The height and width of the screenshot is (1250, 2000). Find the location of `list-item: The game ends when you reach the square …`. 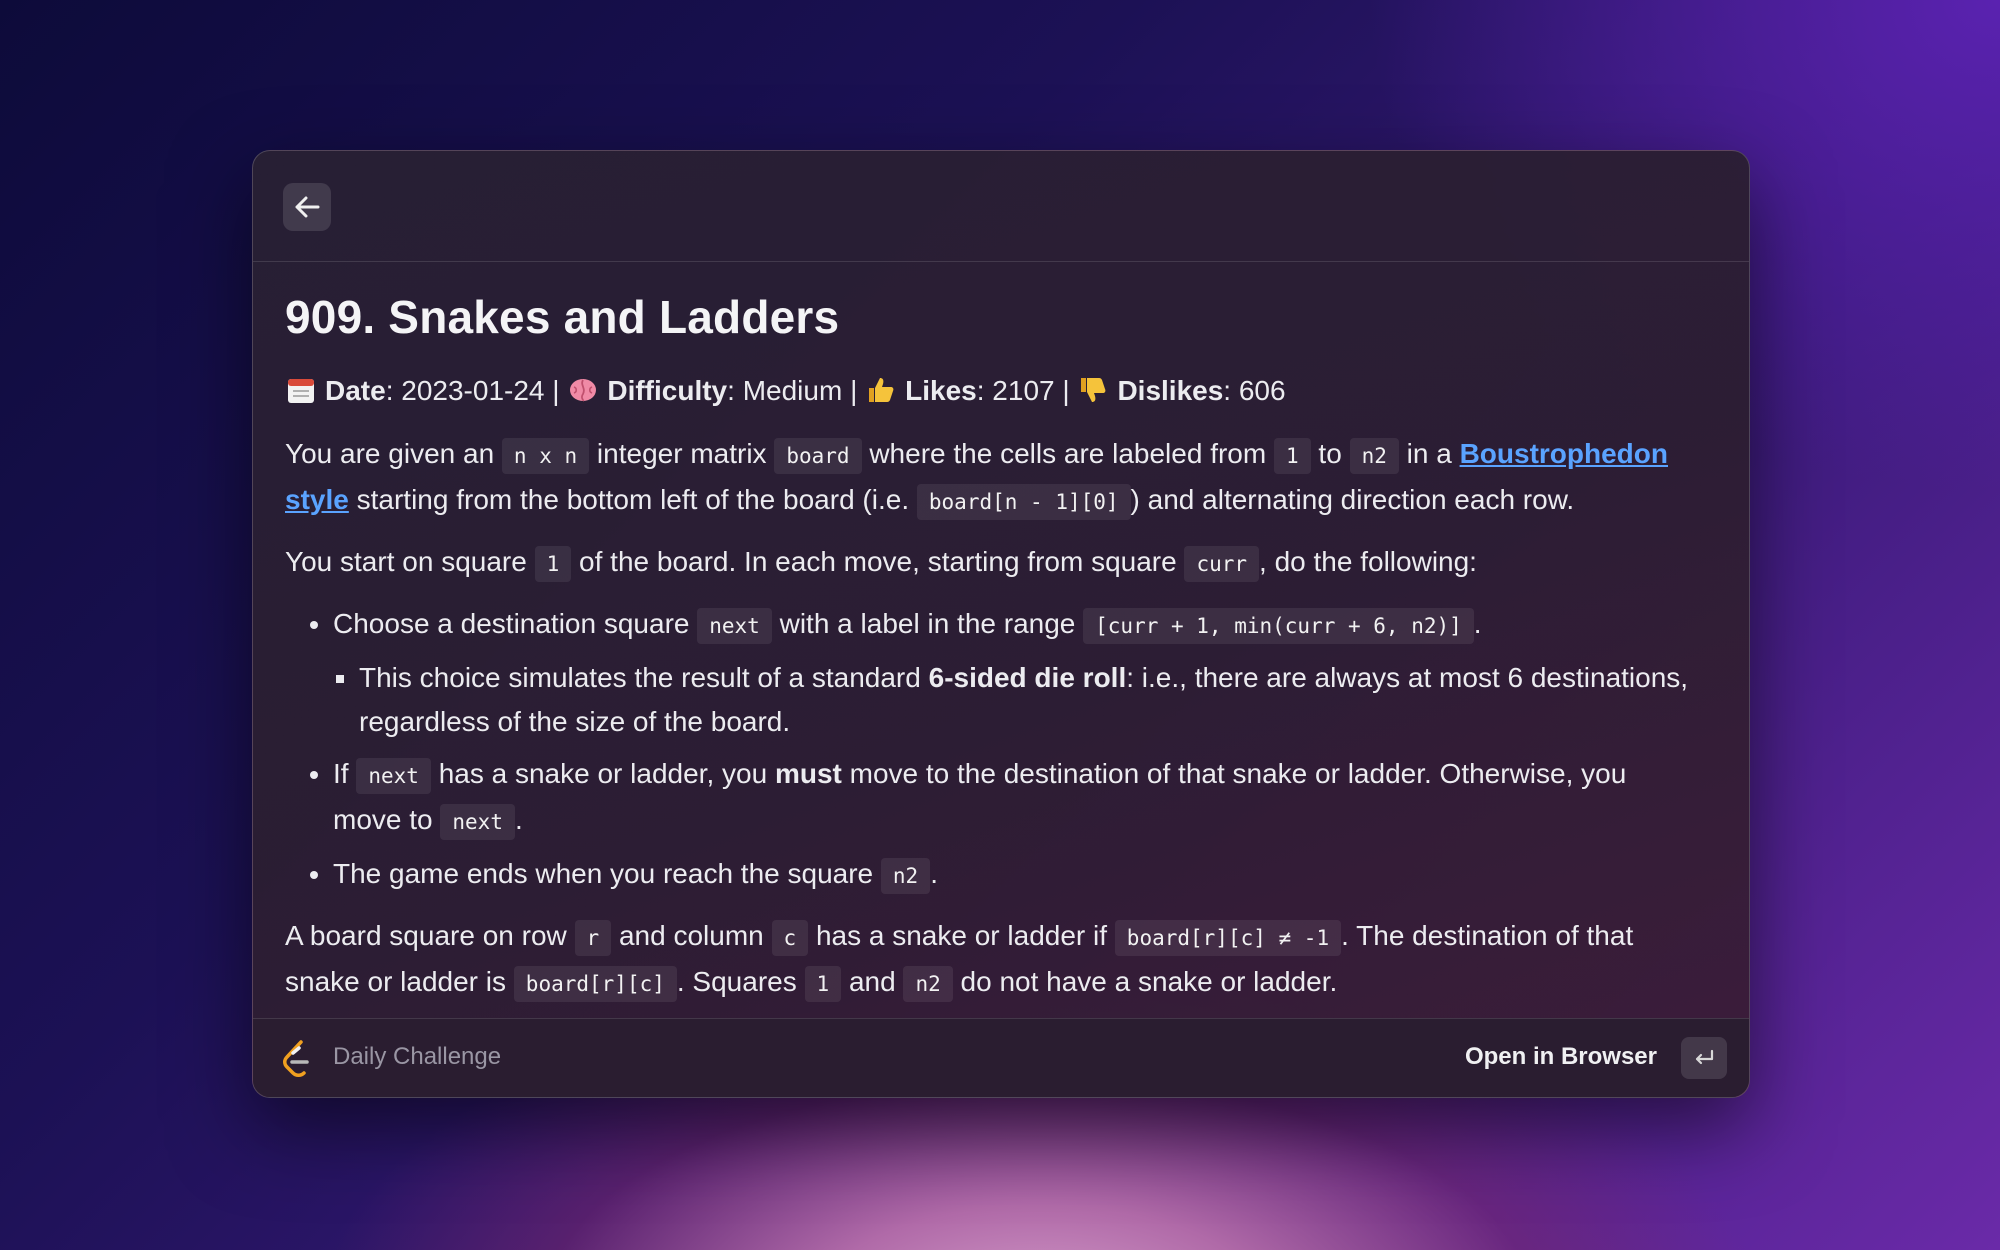

list-item: The game ends when you reach the square … is located at coordinates (1014, 875).